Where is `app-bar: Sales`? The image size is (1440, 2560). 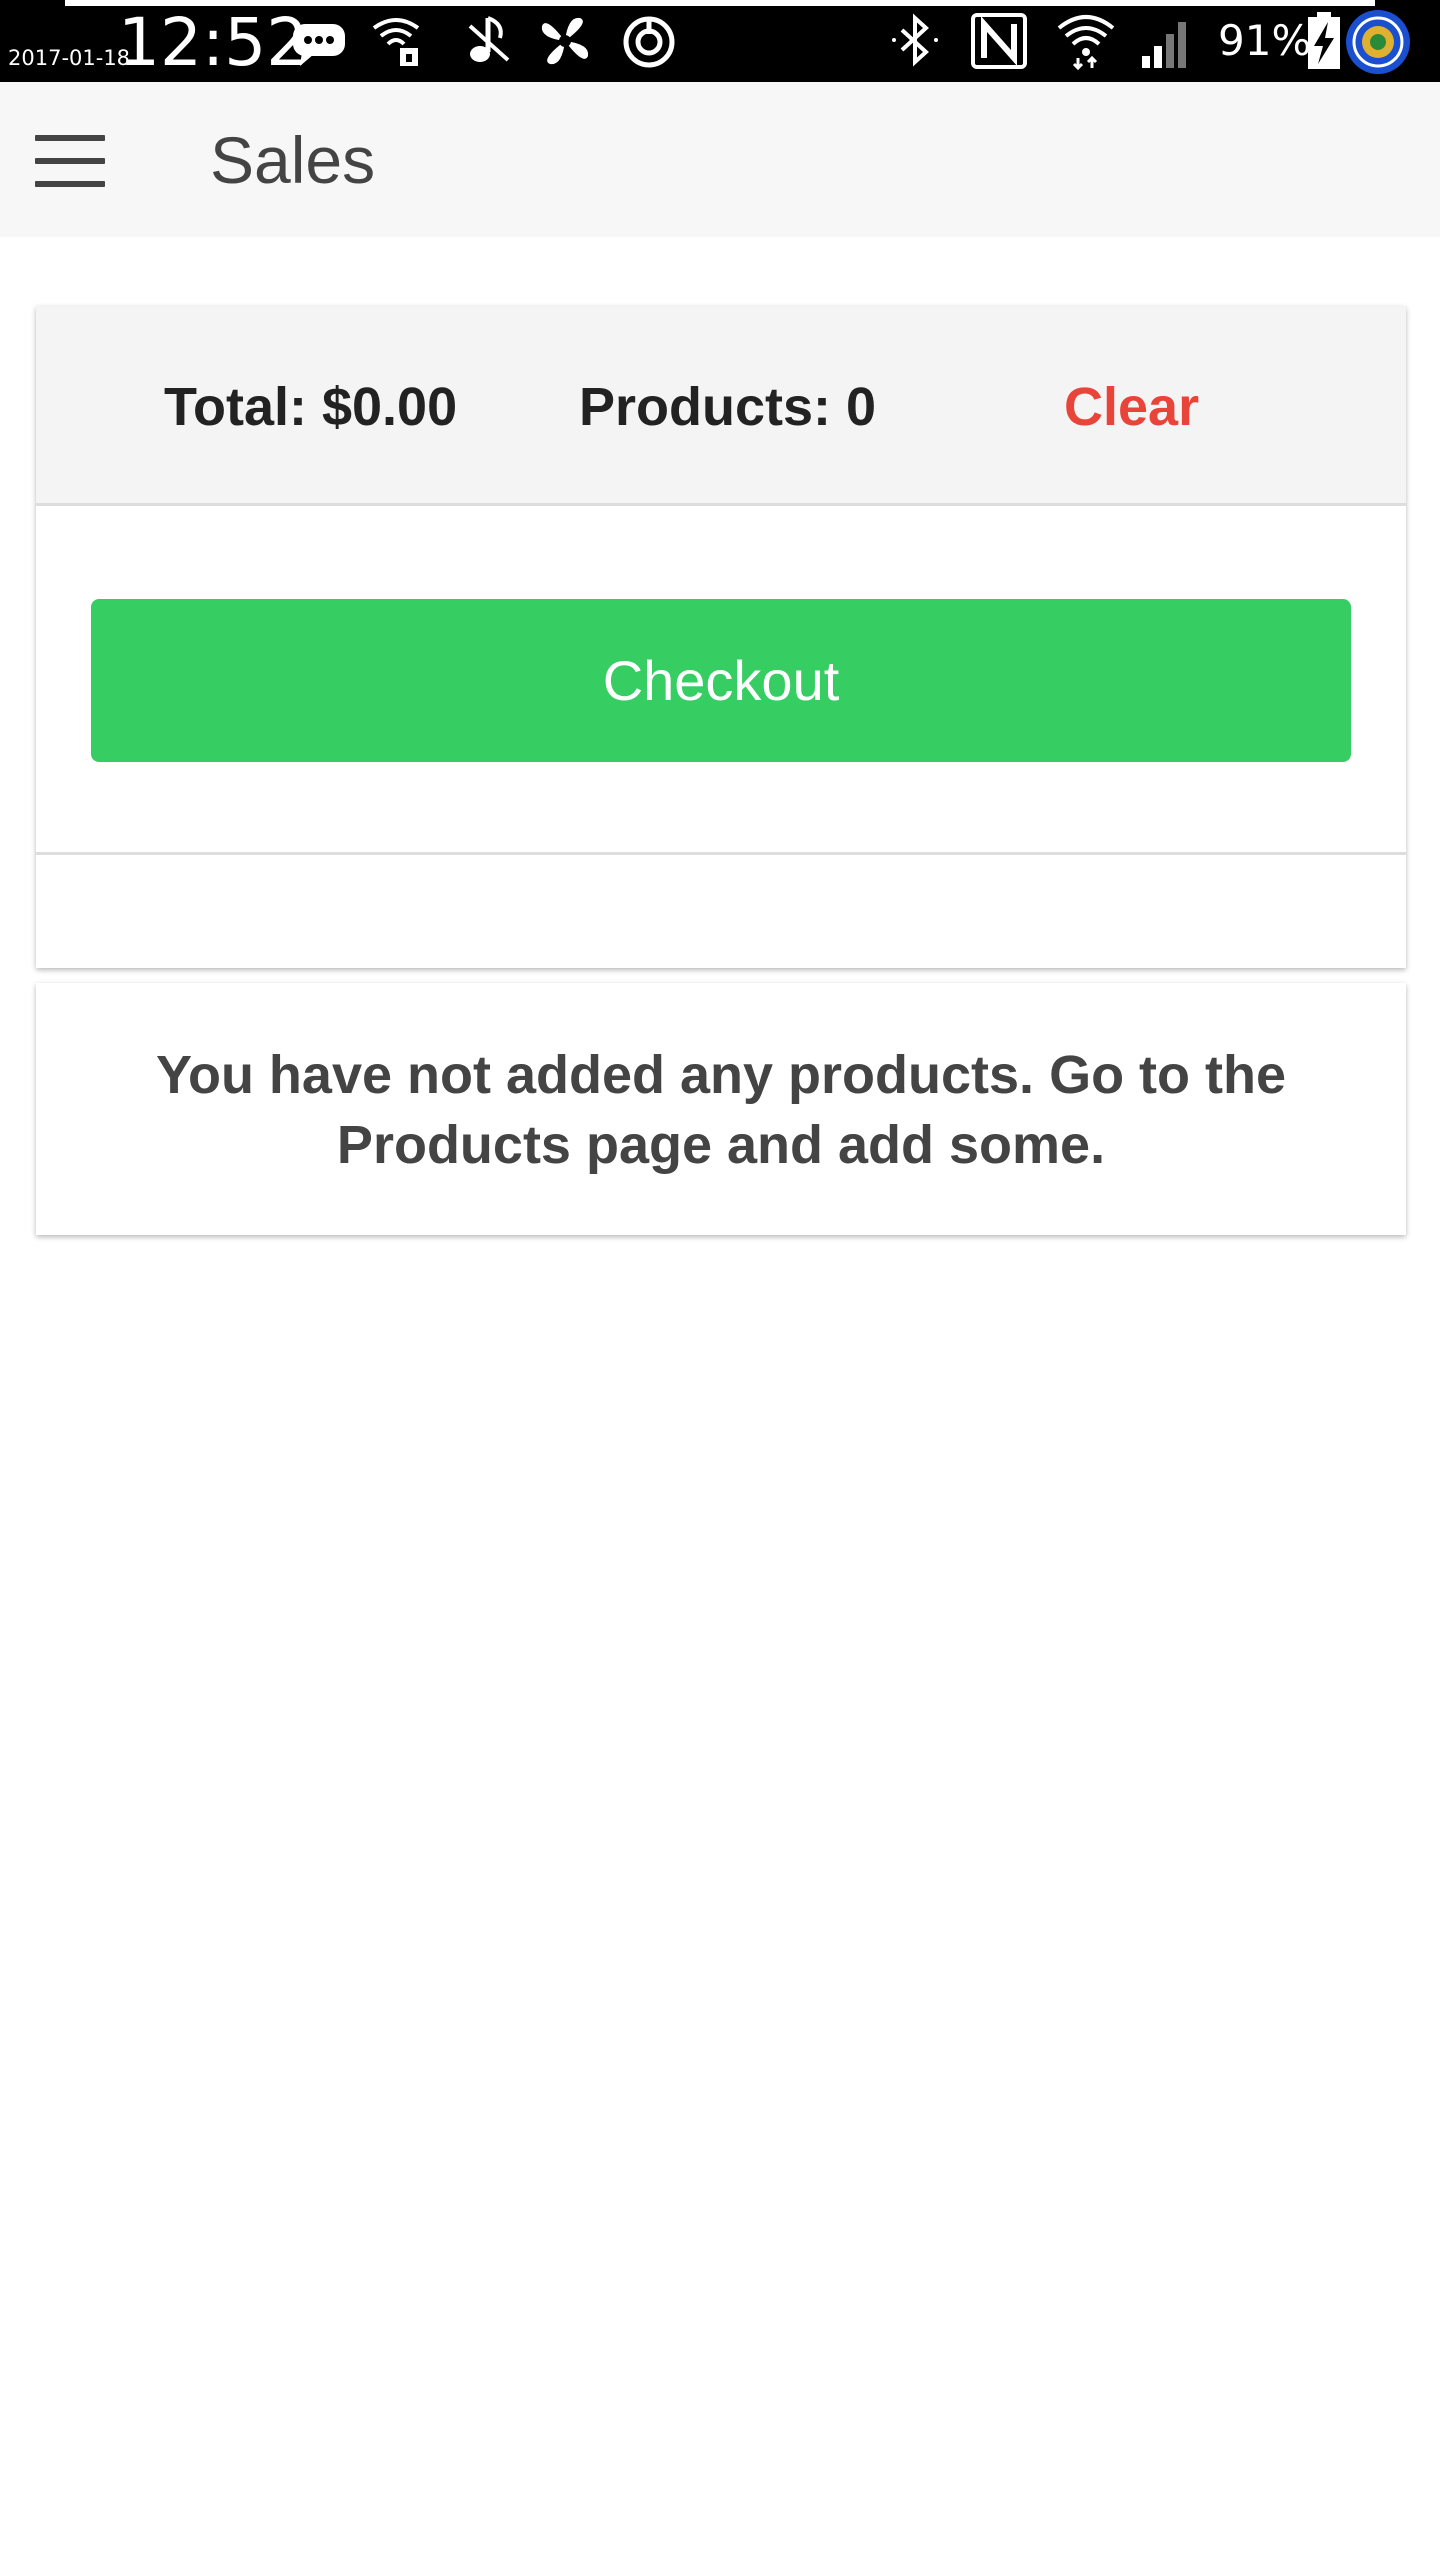
app-bar: Sales is located at coordinates (720, 159).